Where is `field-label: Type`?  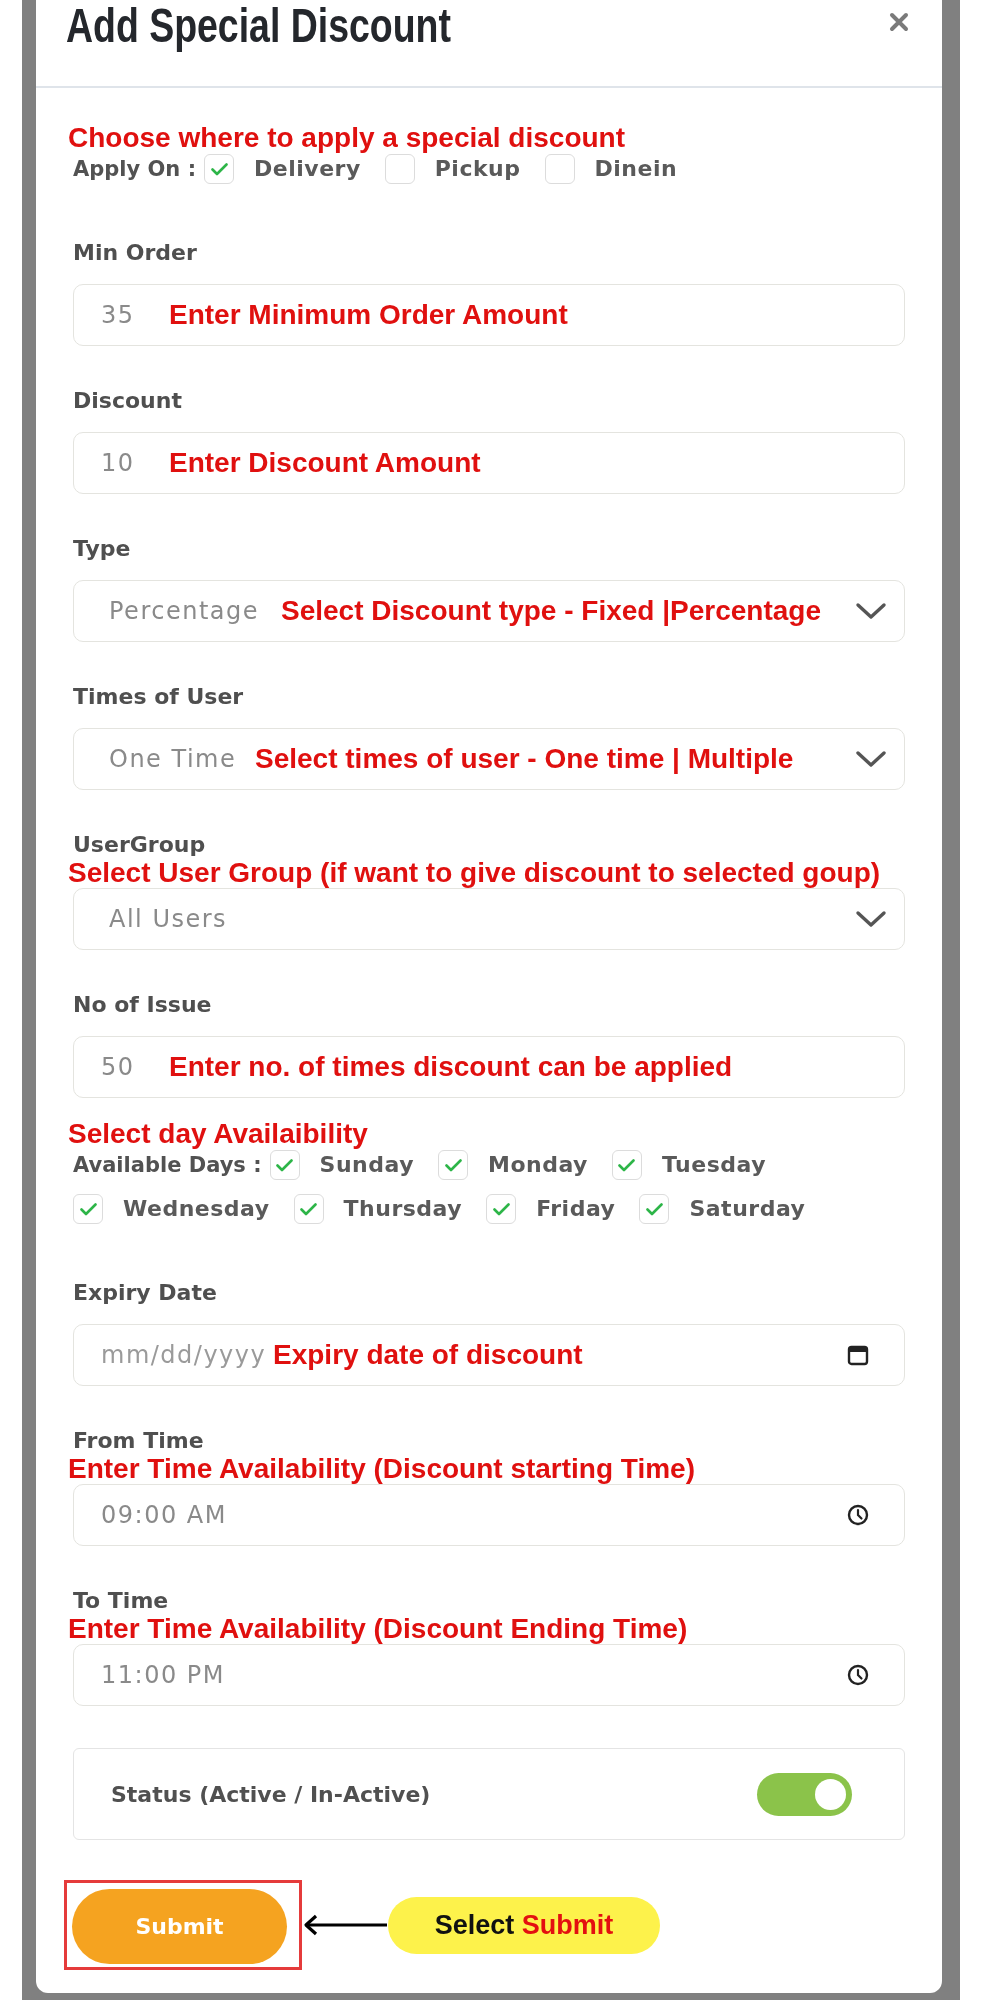 field-label: Type is located at coordinates (102, 549).